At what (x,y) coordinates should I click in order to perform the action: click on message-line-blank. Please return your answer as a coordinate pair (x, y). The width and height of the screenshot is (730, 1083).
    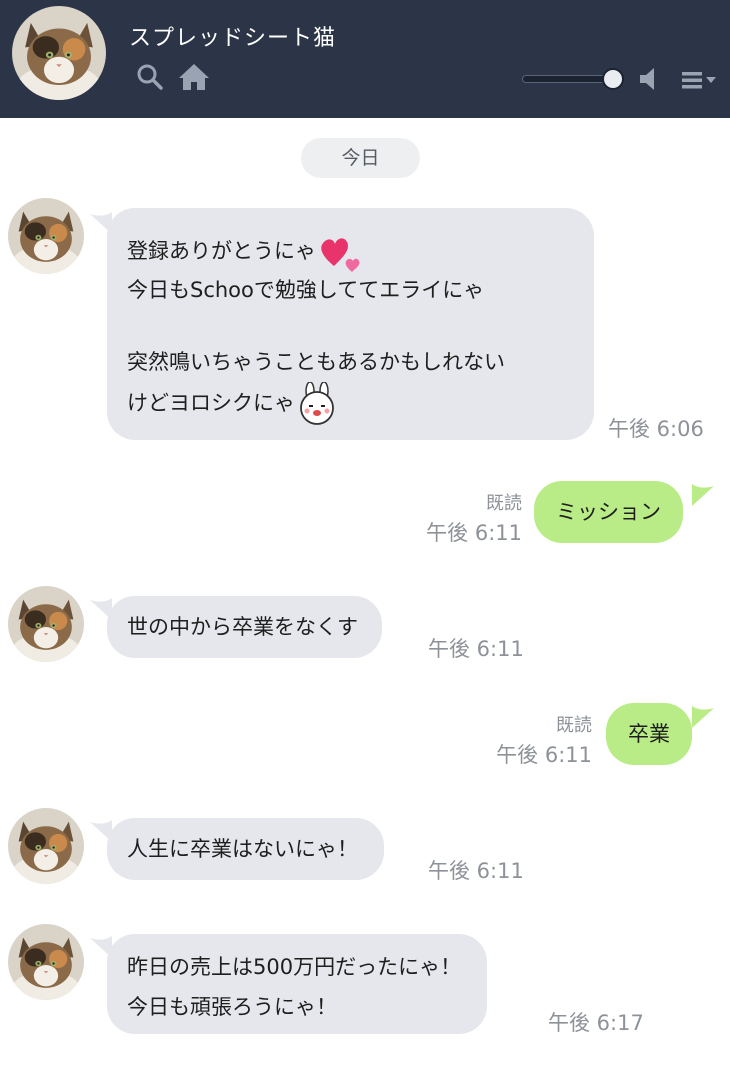
    Looking at the image, I should click on (349, 326).